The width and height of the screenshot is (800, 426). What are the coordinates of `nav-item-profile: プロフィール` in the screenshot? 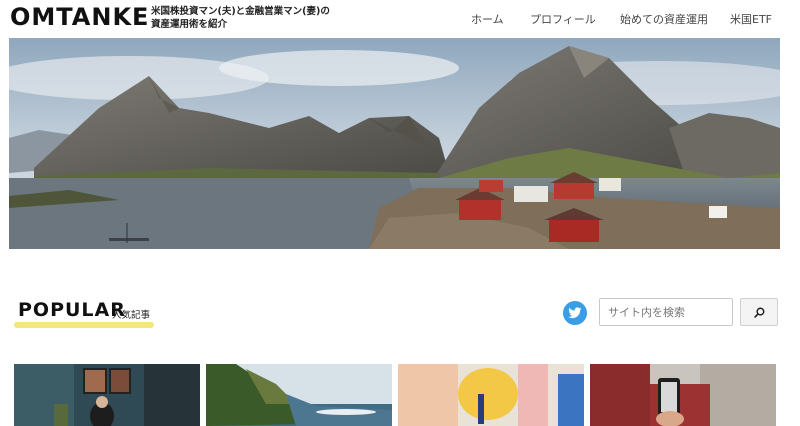 It's located at (563, 19).